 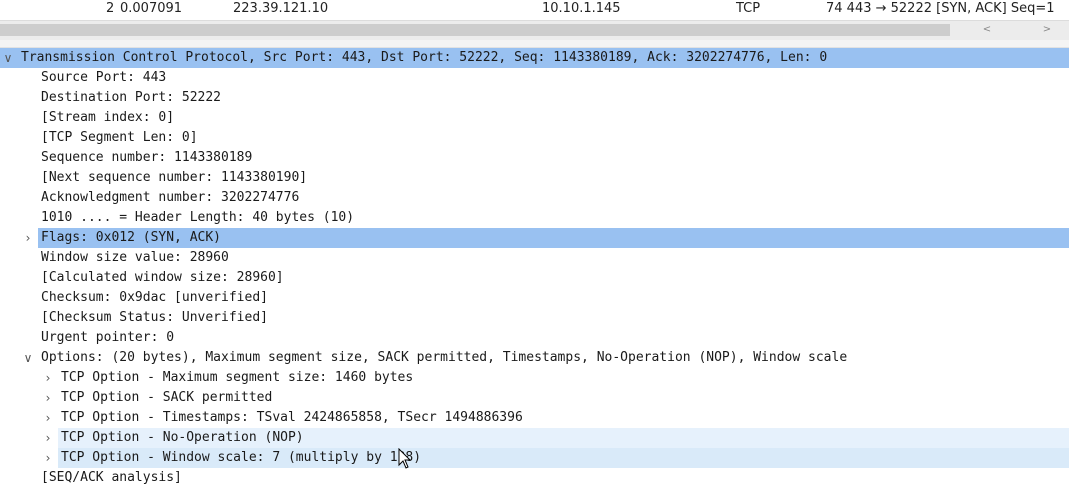 What do you see at coordinates (108, 117) in the screenshot?
I see `field-label: [Stream index: 0]` at bounding box center [108, 117].